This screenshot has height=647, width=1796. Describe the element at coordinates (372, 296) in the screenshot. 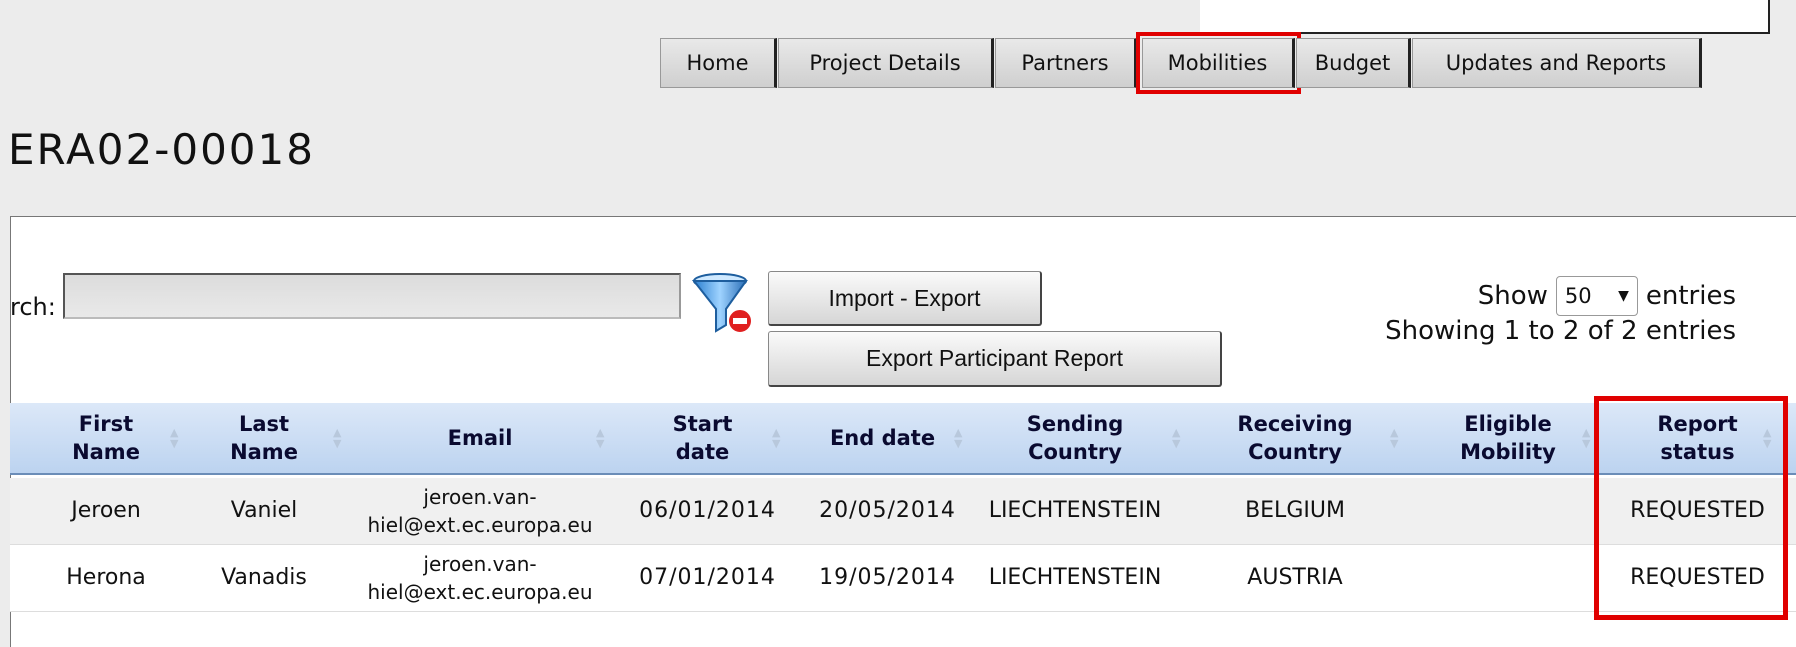

I see `search-input` at that location.